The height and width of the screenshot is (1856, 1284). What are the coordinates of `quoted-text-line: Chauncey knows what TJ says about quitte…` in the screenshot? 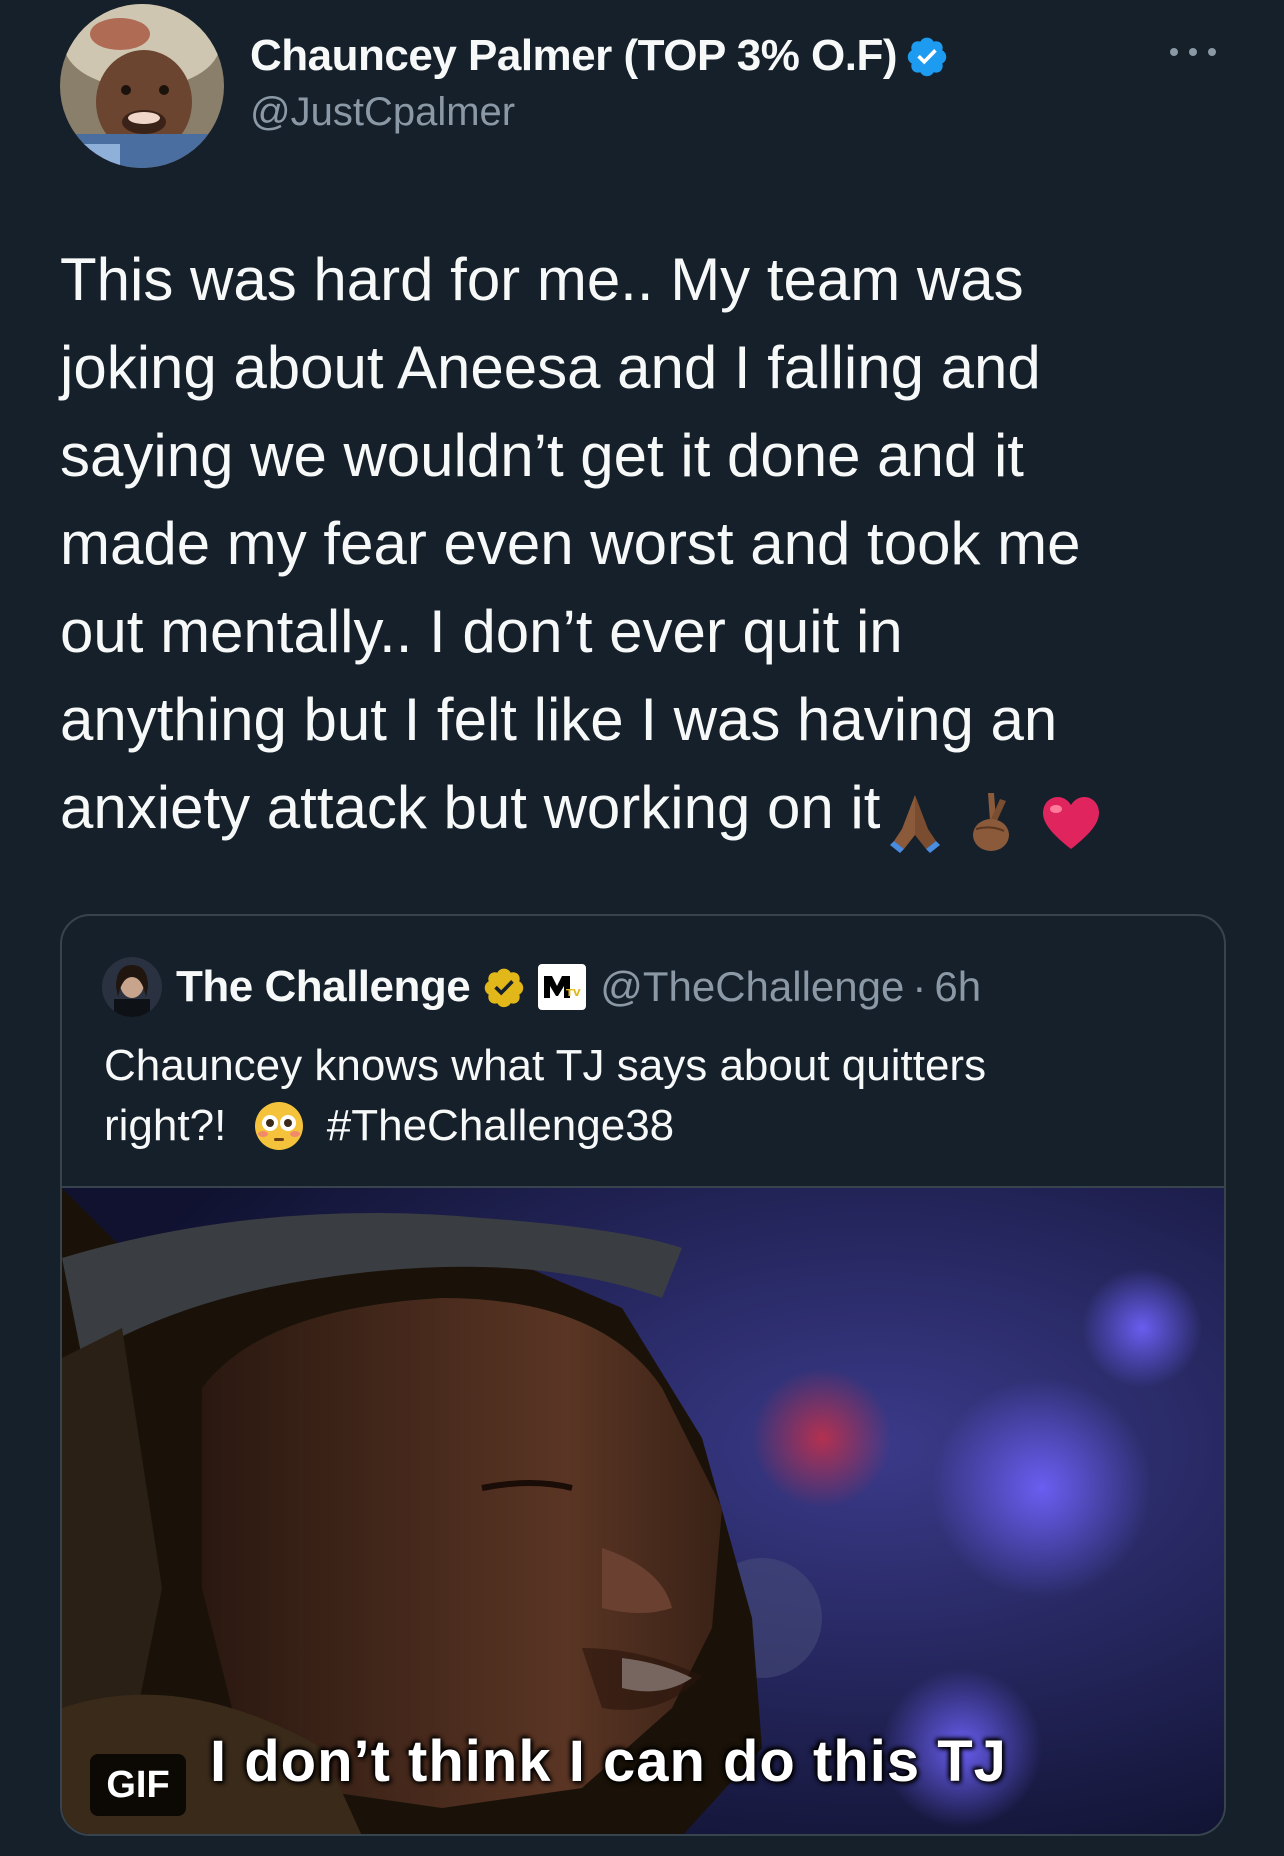 It's located at (545, 1065).